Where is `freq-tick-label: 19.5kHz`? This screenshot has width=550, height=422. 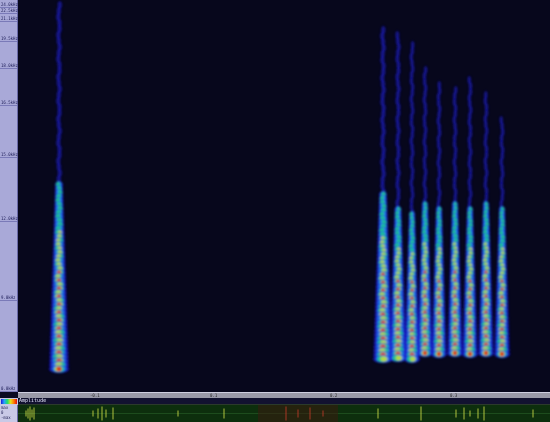 freq-tick-label: 19.5kHz is located at coordinates (9, 39).